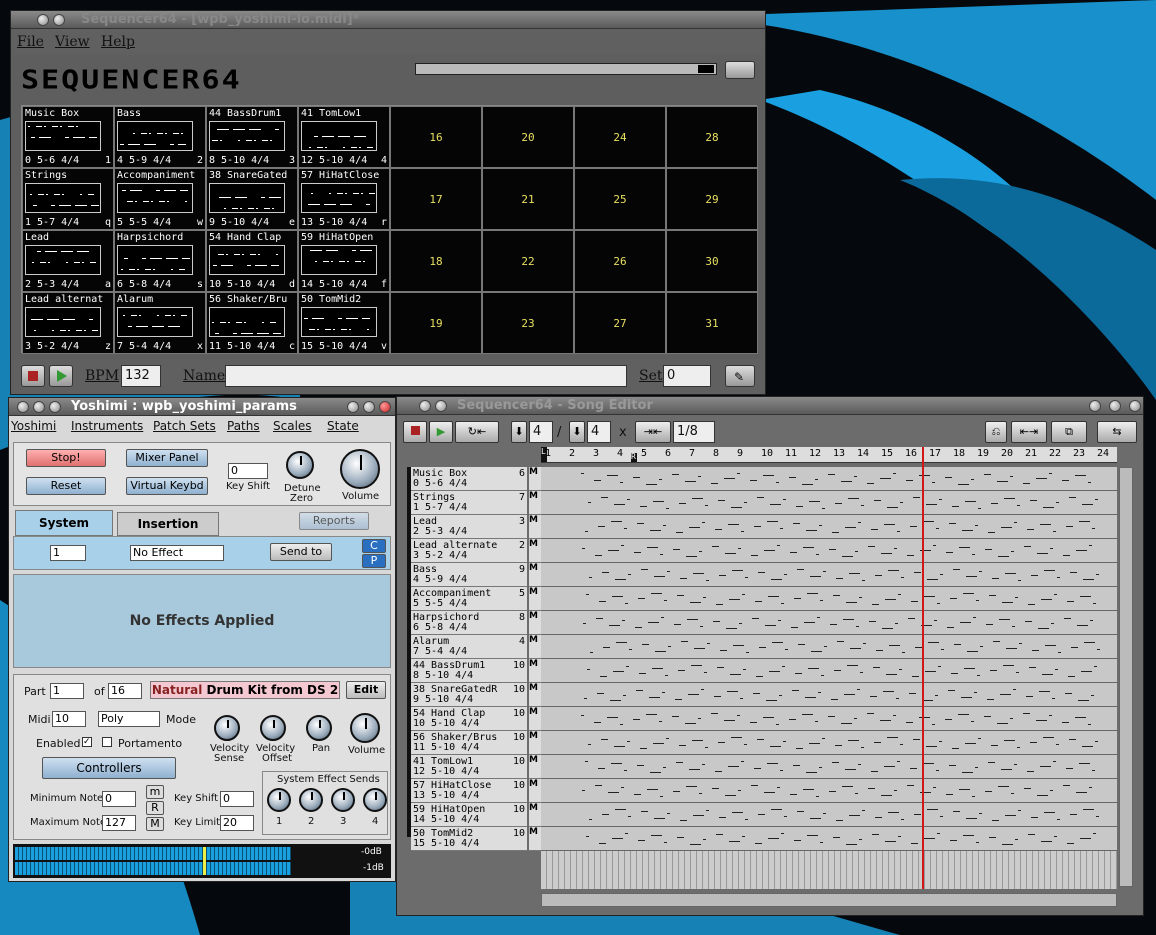  What do you see at coordinates (300, 465) in the screenshot?
I see `detune-knob` at bounding box center [300, 465].